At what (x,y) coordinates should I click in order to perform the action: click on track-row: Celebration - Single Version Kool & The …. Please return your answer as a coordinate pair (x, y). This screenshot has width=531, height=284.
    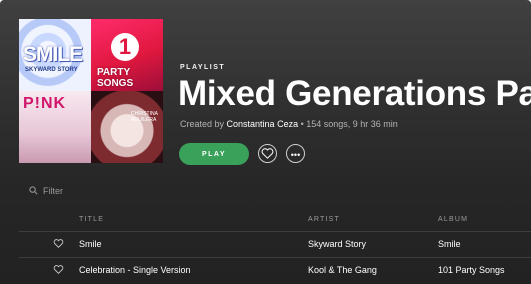
    Looking at the image, I should click on (265, 270).